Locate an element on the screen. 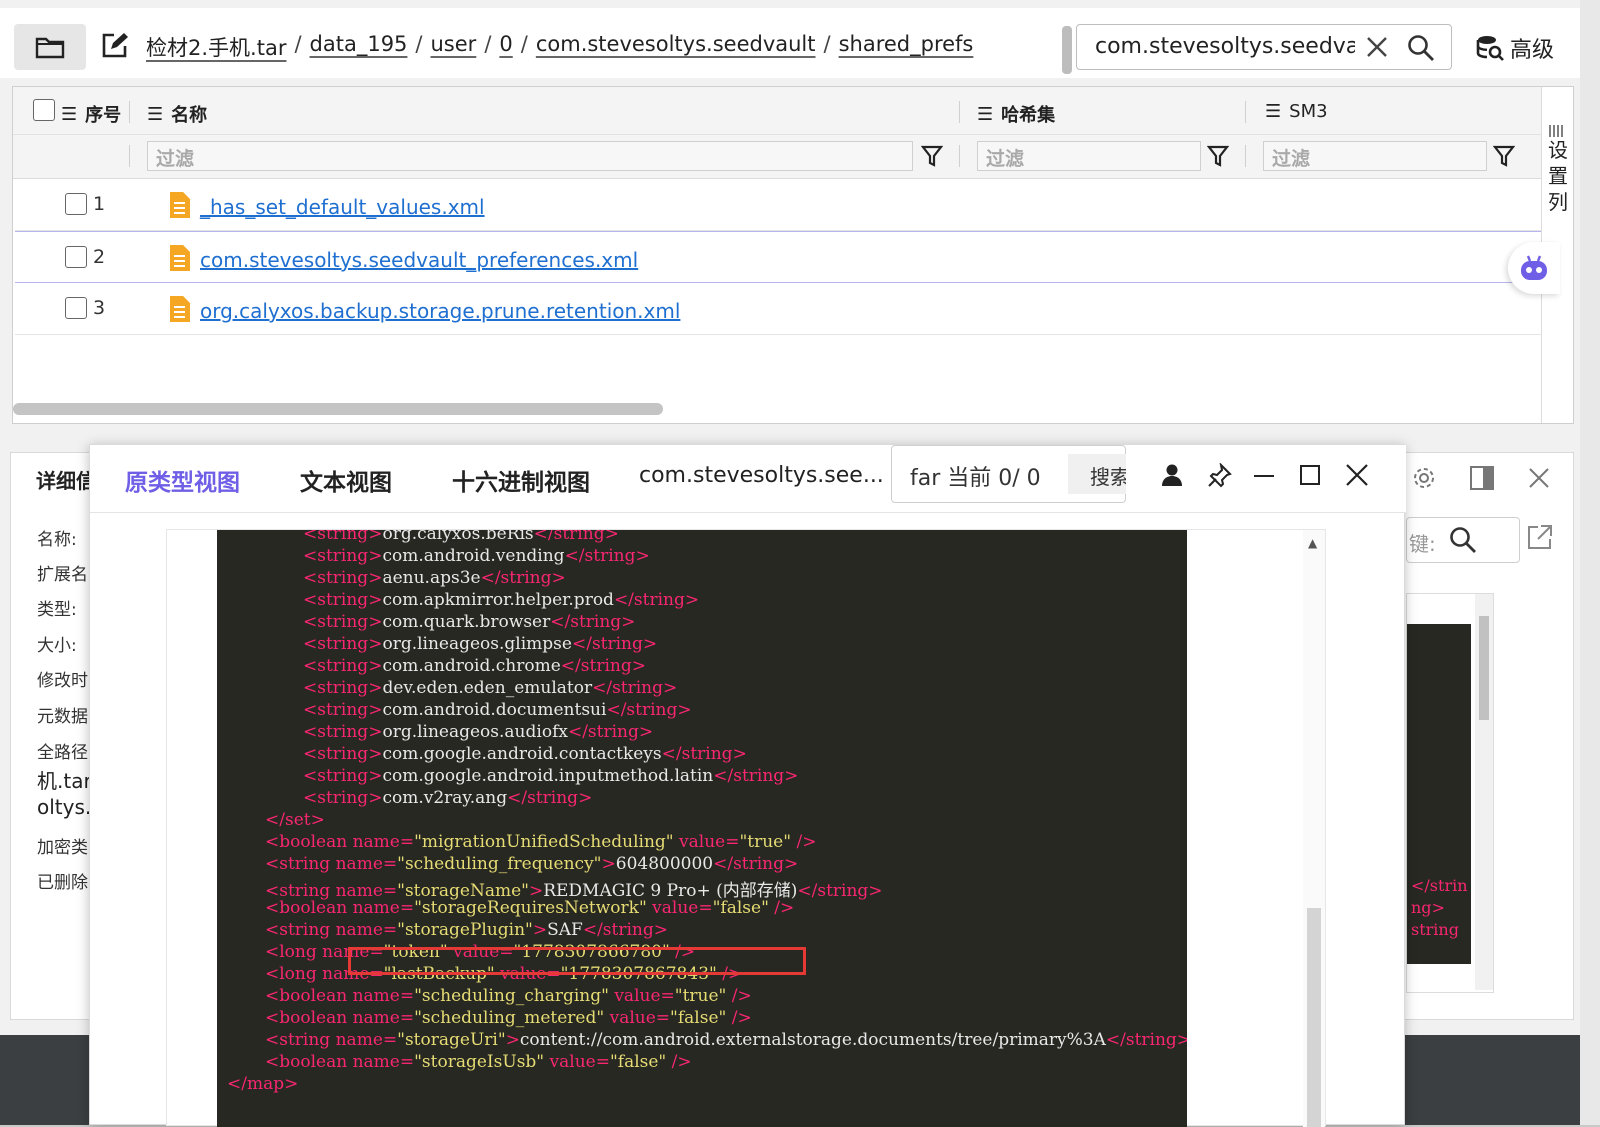 Image resolution: width=1600 pixels, height=1127 pixels. edit-path-button is located at coordinates (114, 46).